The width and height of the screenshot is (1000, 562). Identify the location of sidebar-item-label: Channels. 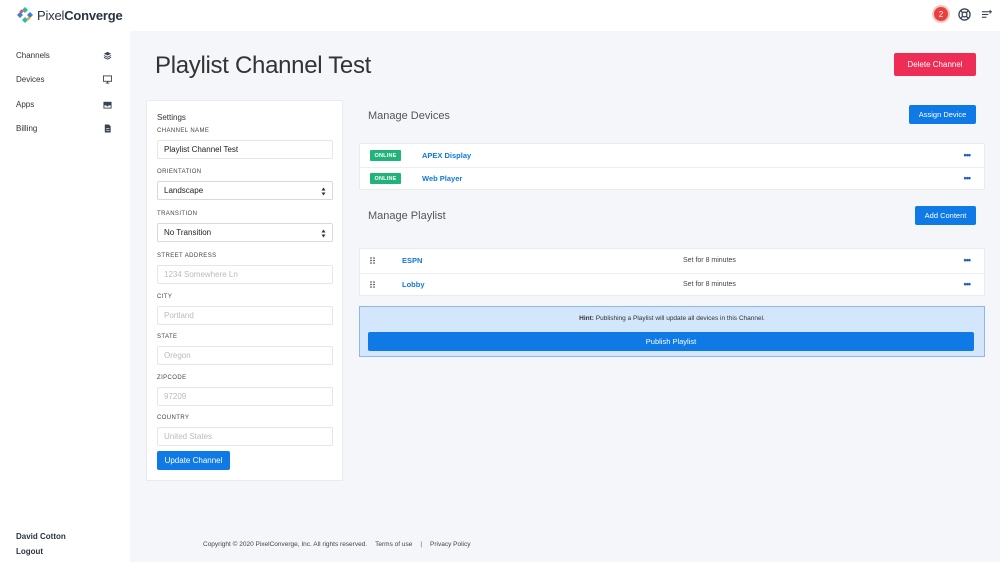
(33, 55).